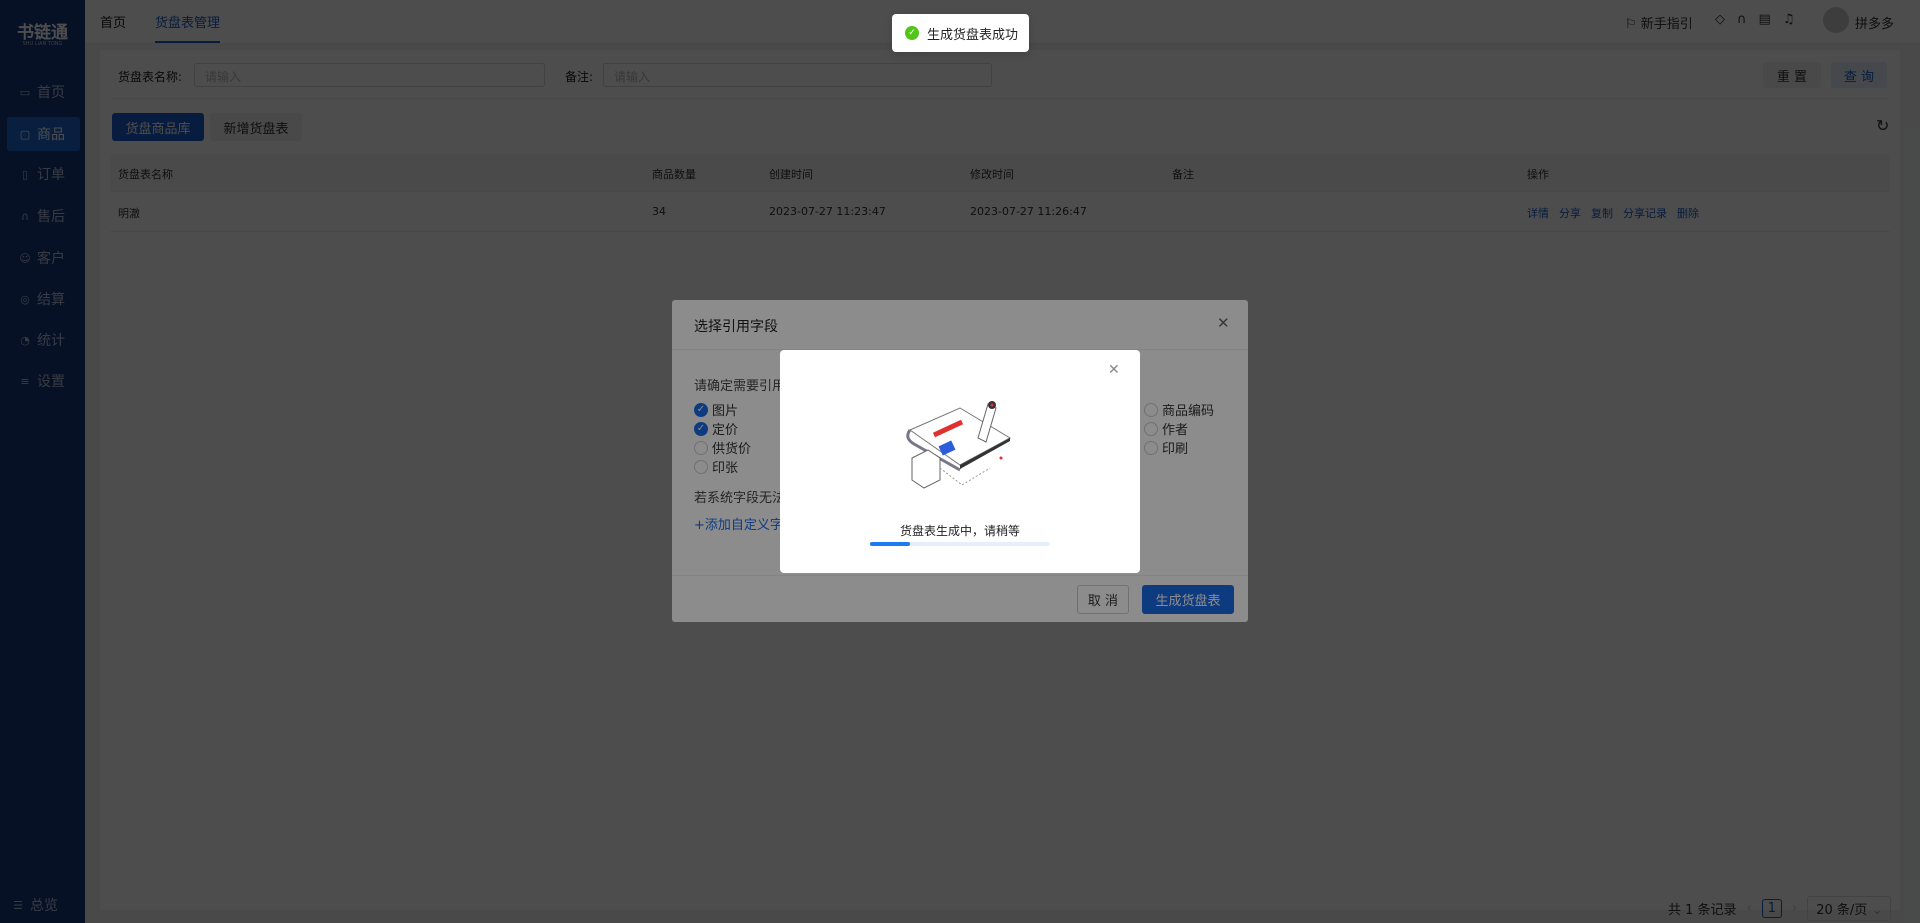 The image size is (1920, 923). I want to click on toast-message: 生成货盘表成功, so click(973, 35).